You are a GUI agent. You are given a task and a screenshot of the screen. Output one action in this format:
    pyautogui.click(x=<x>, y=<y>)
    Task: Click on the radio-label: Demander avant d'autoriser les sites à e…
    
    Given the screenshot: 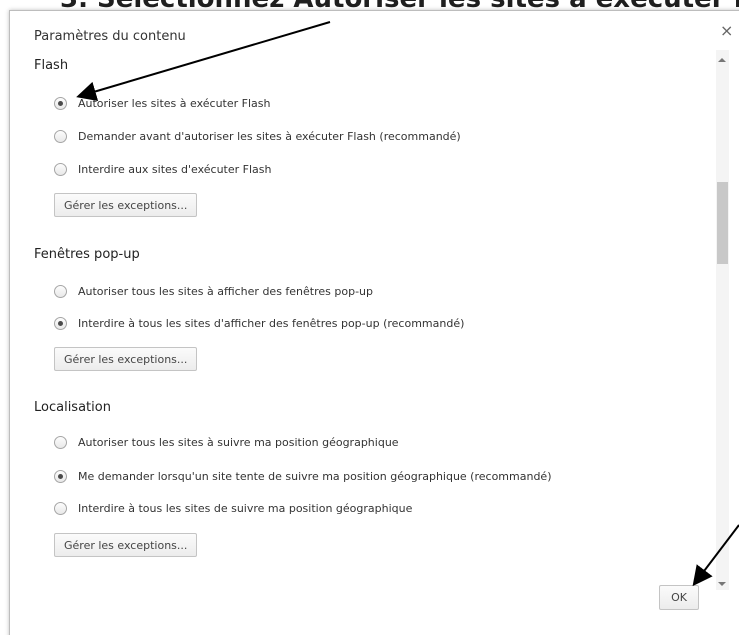 What is the action you would take?
    pyautogui.click(x=269, y=136)
    